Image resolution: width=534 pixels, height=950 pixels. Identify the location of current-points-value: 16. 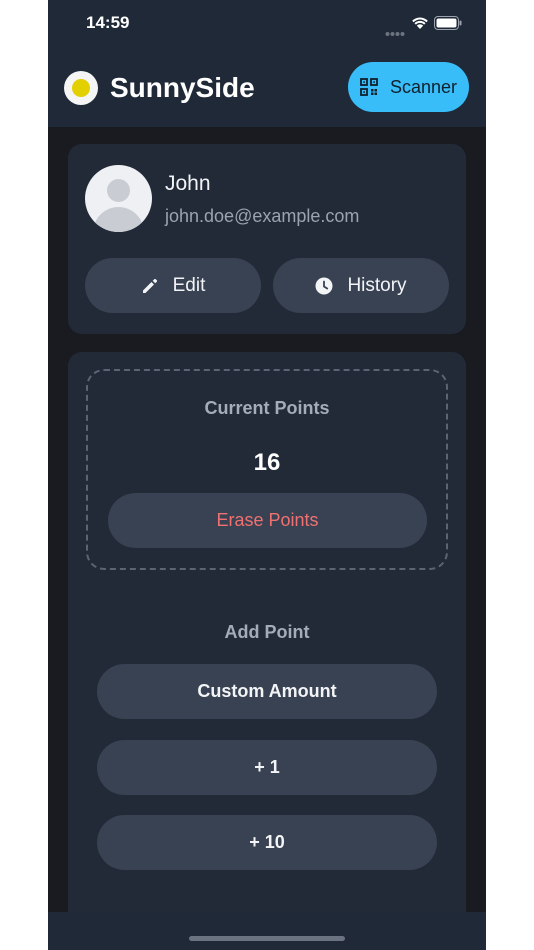
(267, 462).